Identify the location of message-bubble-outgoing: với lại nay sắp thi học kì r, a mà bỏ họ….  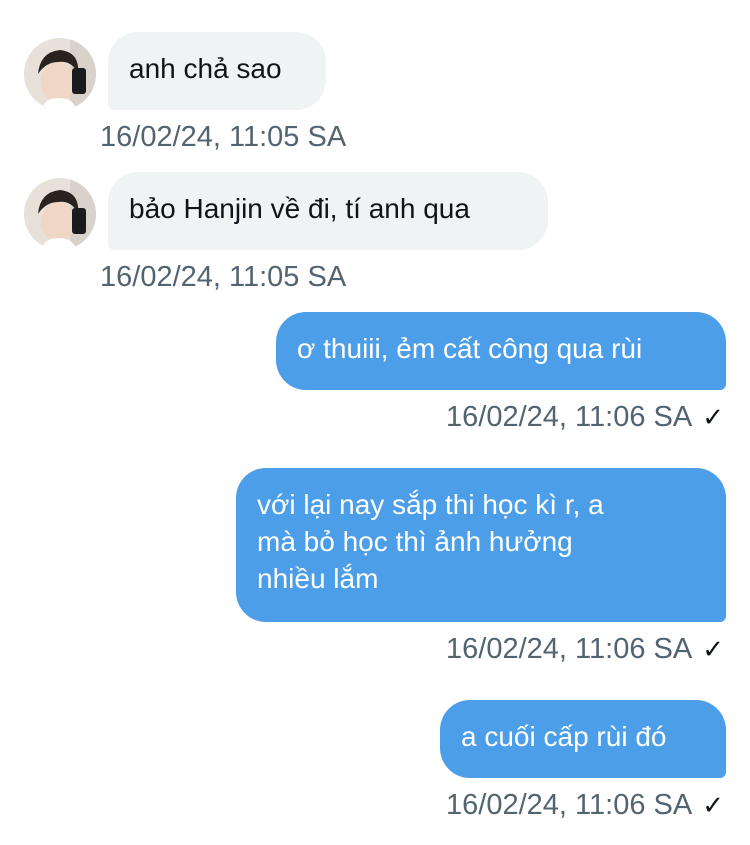
(481, 545).